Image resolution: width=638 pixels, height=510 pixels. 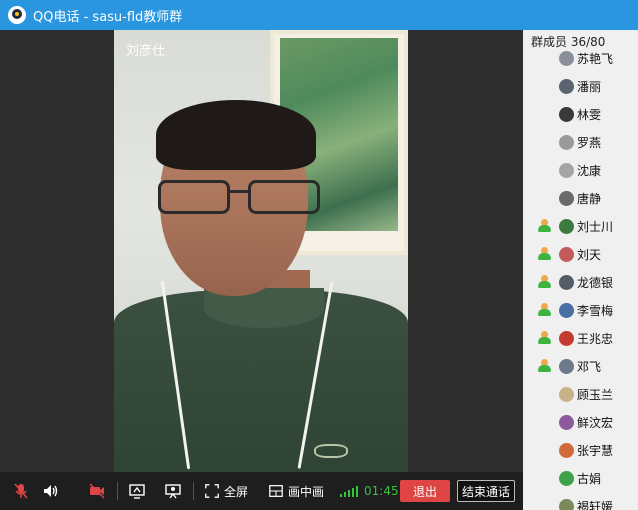 I want to click on member-row: 褐轩媛, so click(x=580, y=501).